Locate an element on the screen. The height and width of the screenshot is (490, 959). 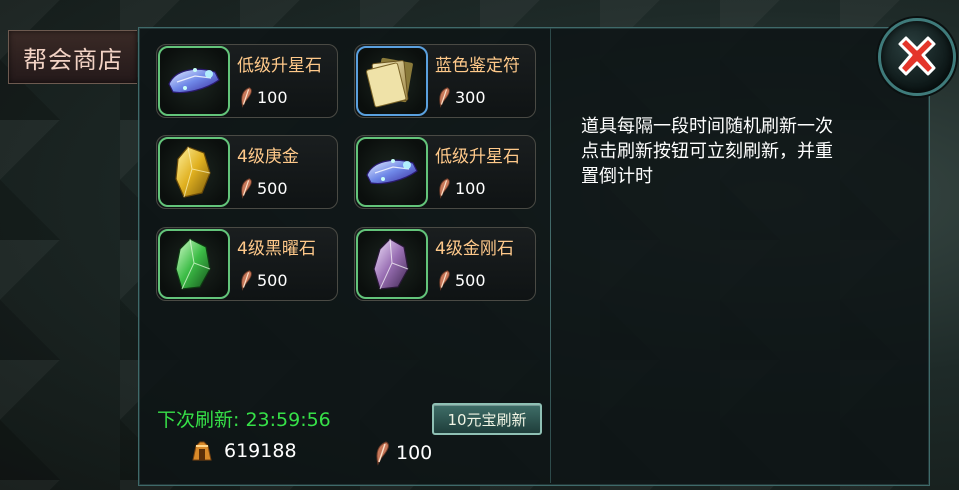
yellow-crystal-icon is located at coordinates (194, 172).